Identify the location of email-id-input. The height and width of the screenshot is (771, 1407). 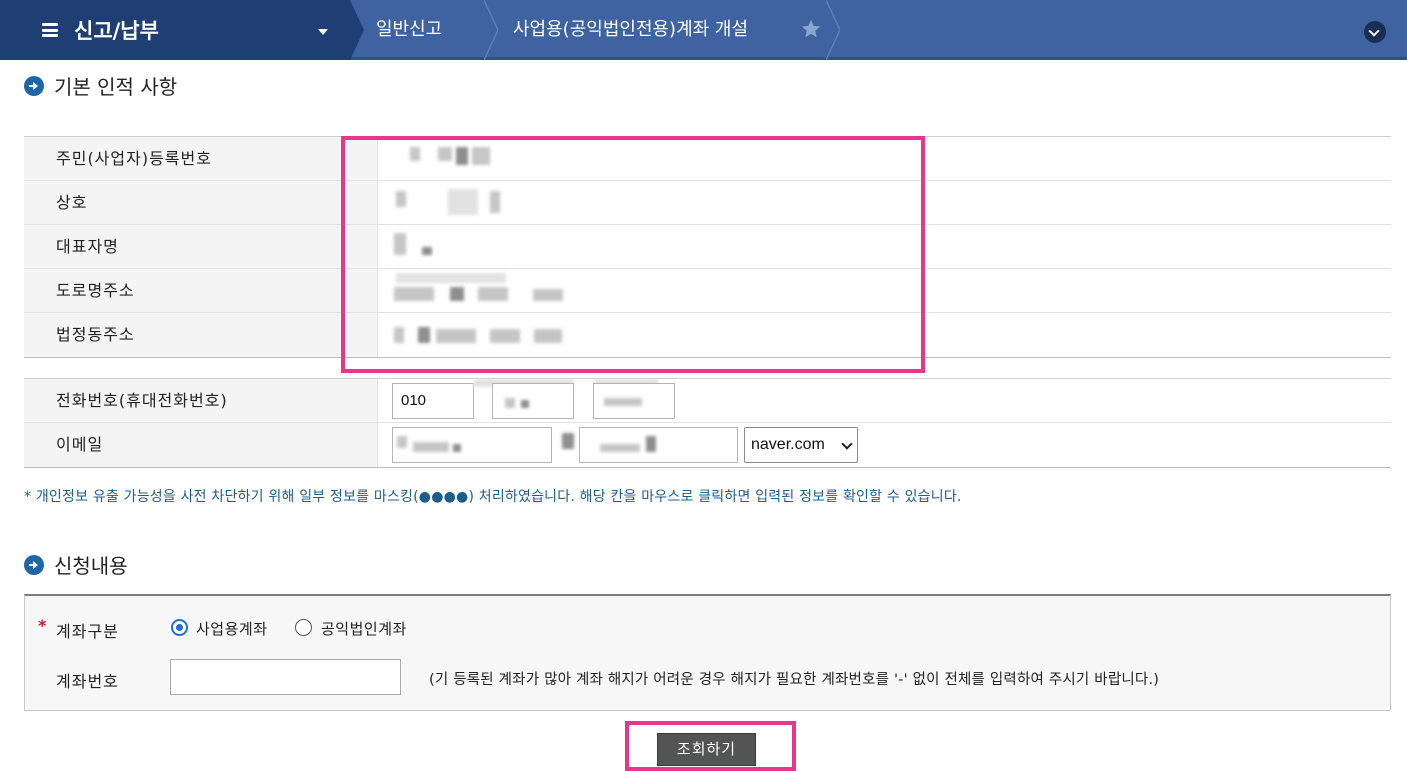
(472, 445).